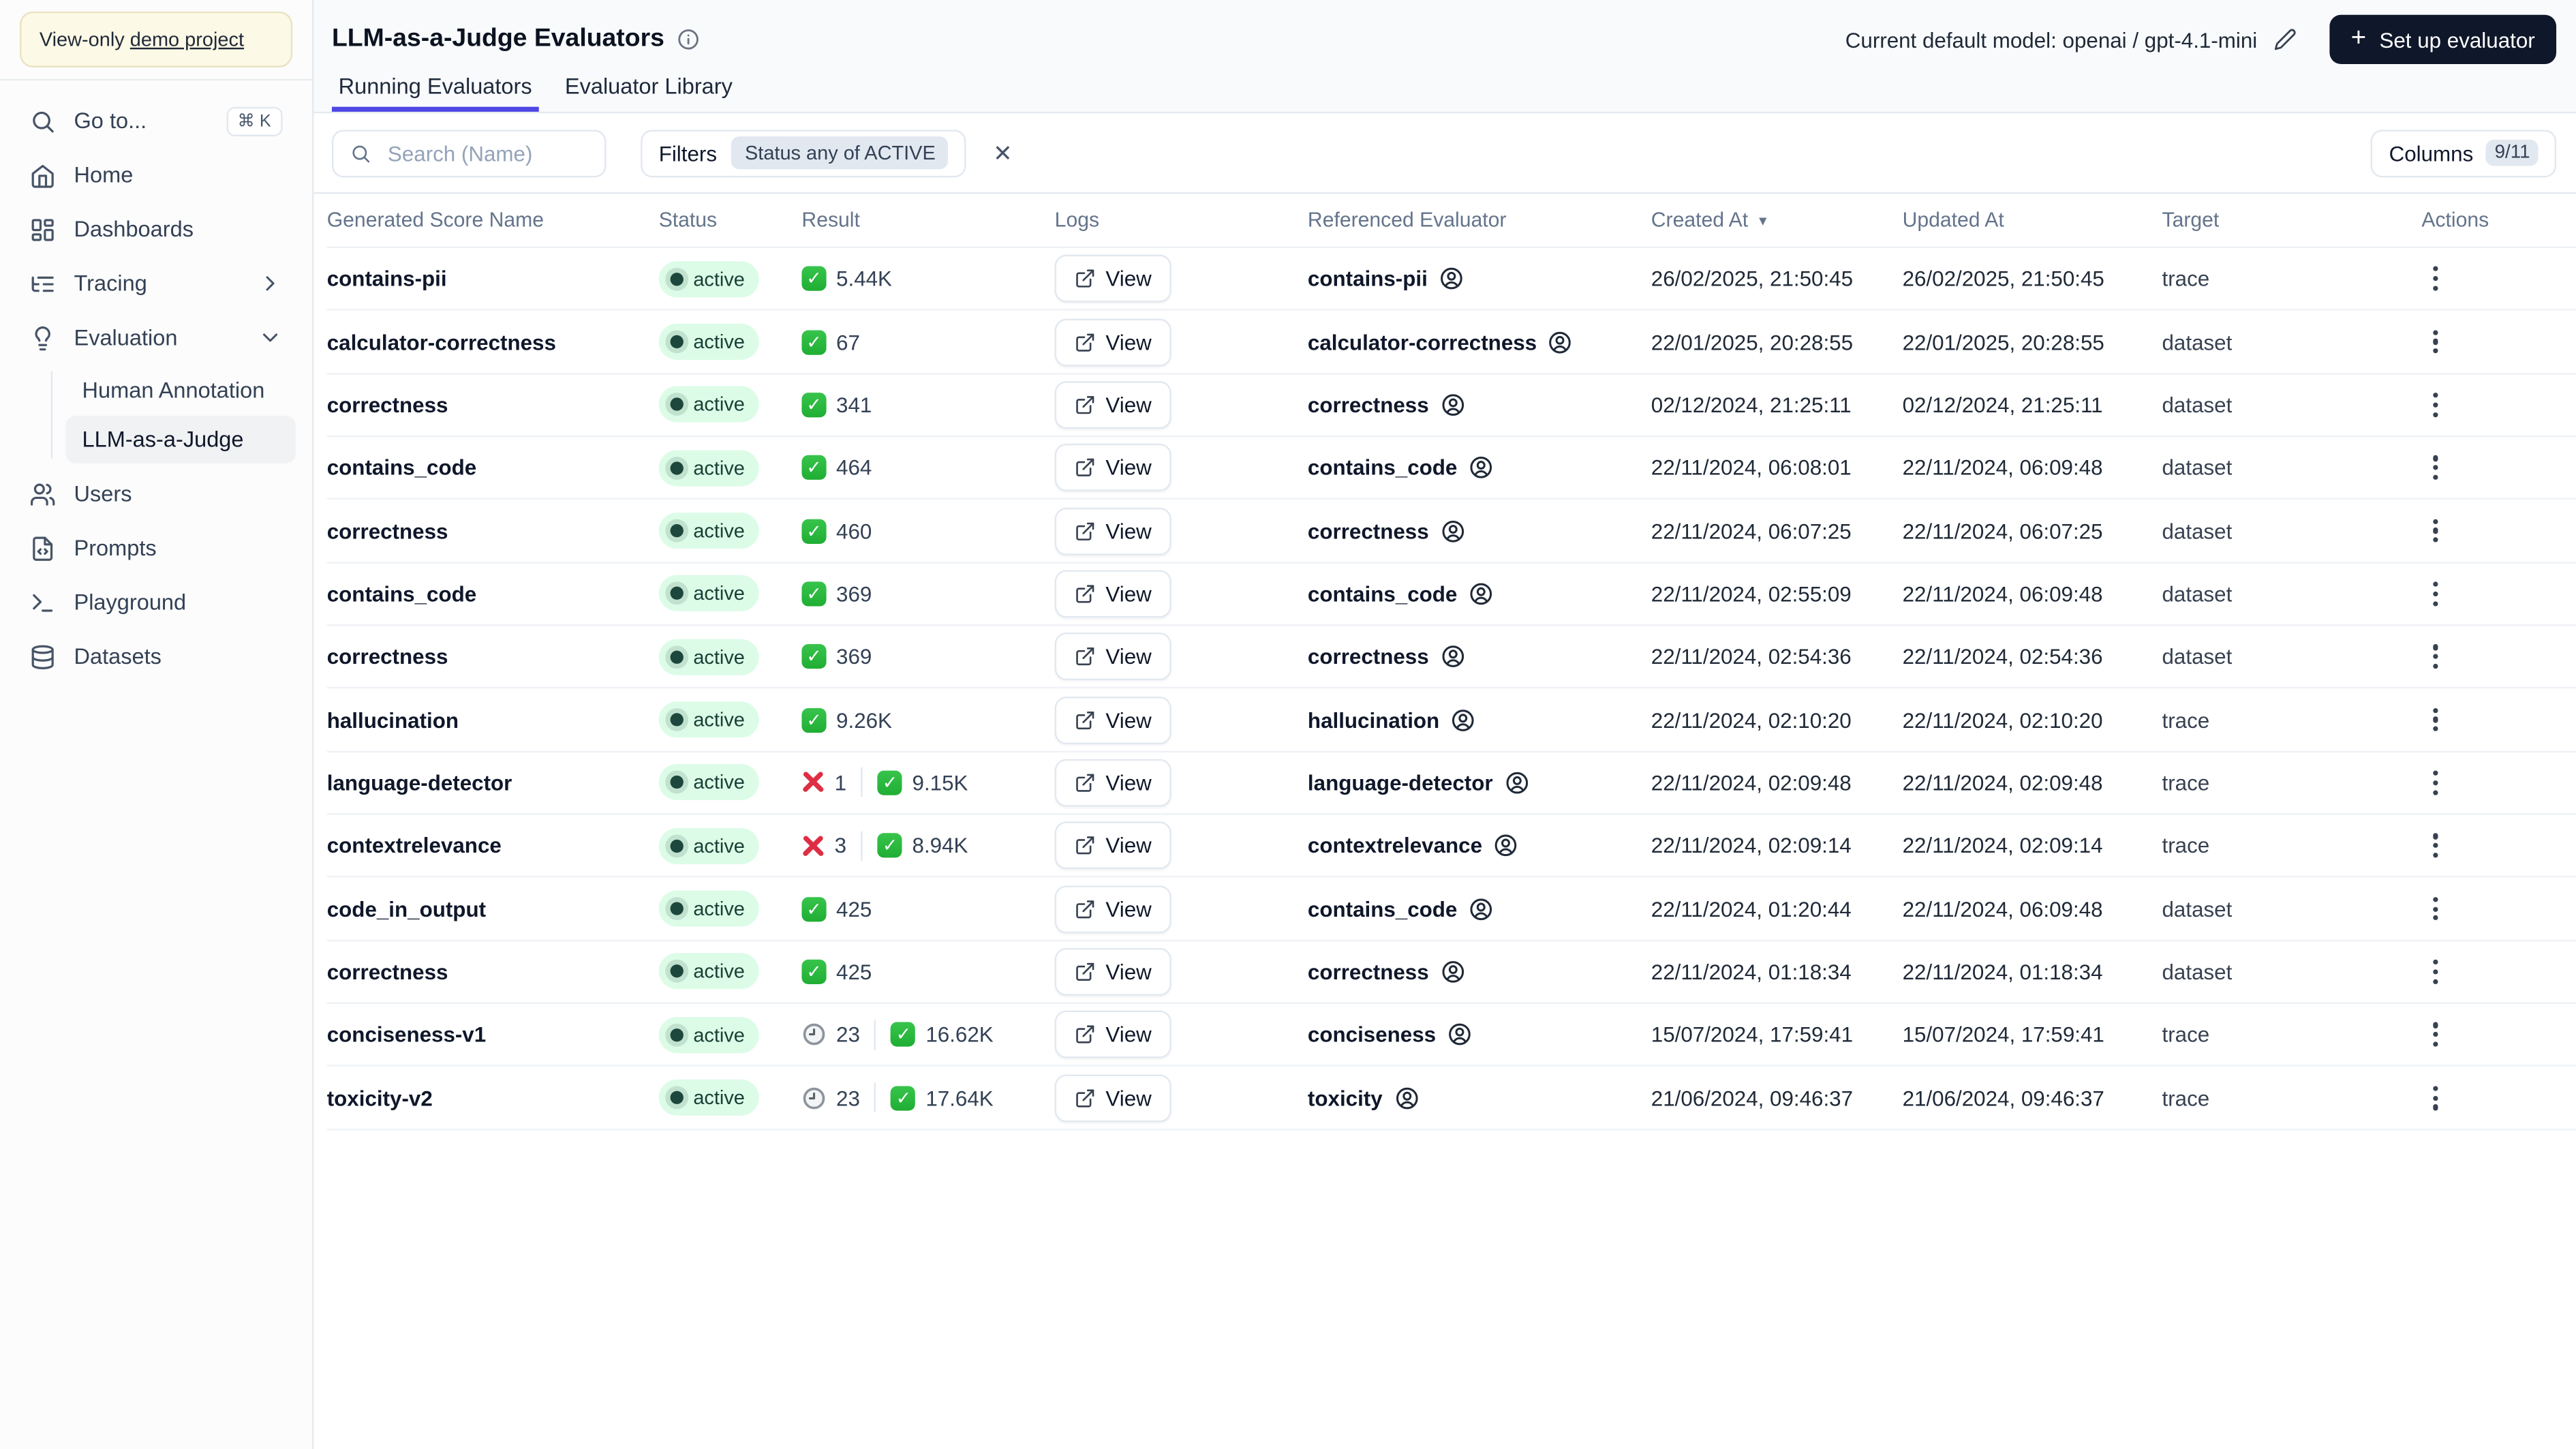 The width and height of the screenshot is (2576, 1449). I want to click on sidebar-item-playground: Playground, so click(156, 603).